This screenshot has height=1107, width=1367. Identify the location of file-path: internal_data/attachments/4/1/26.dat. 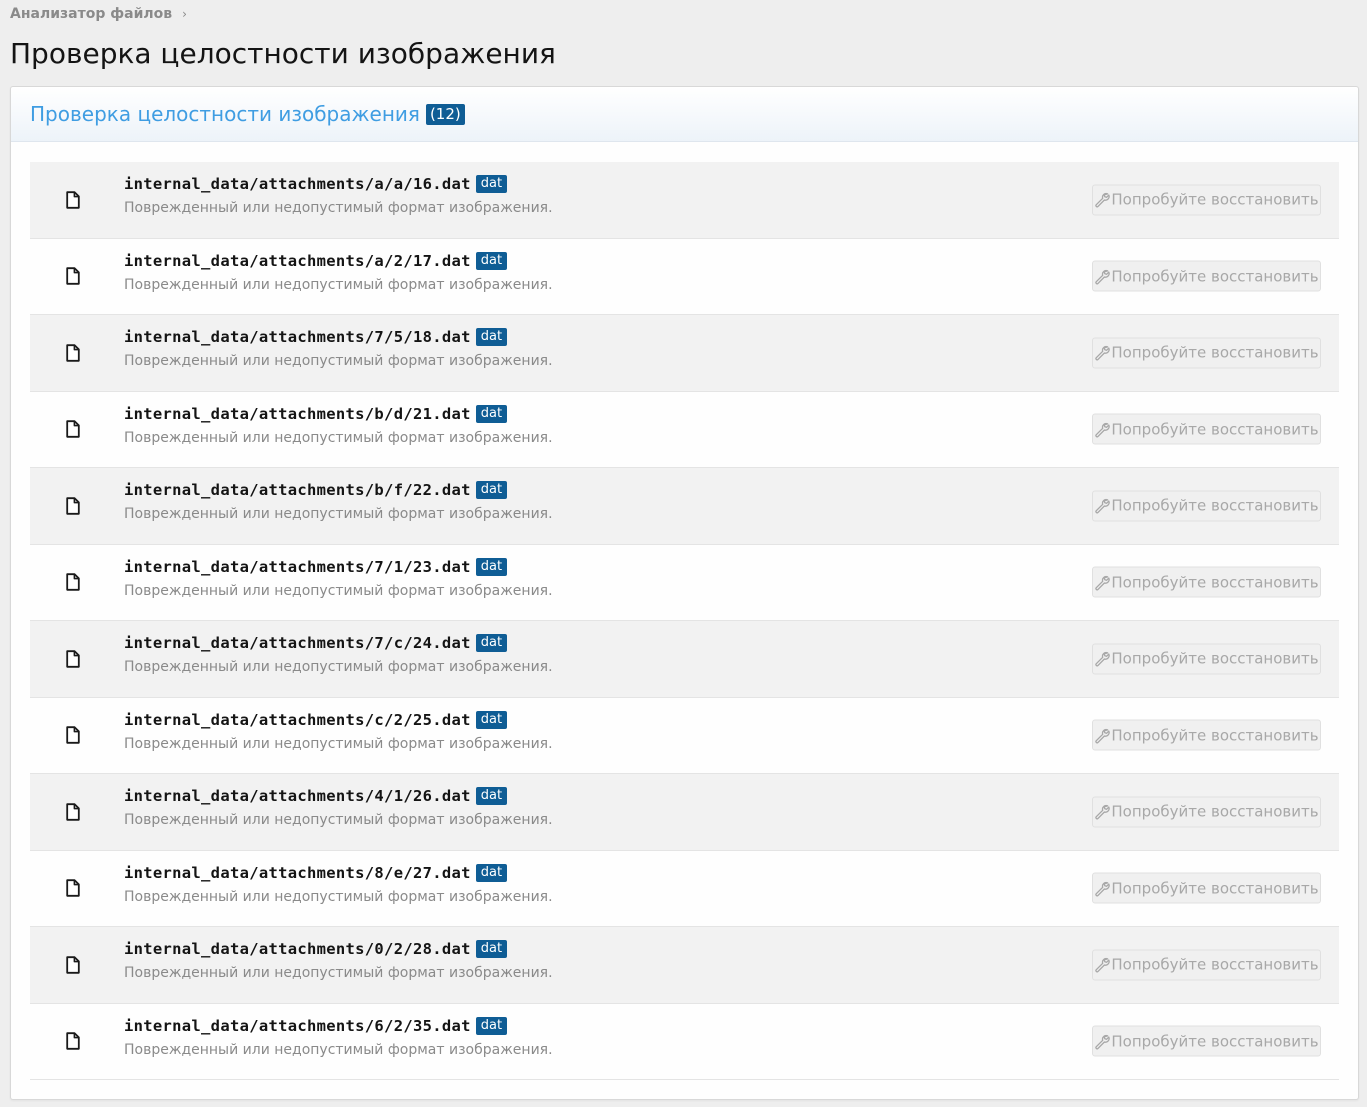
(297, 796).